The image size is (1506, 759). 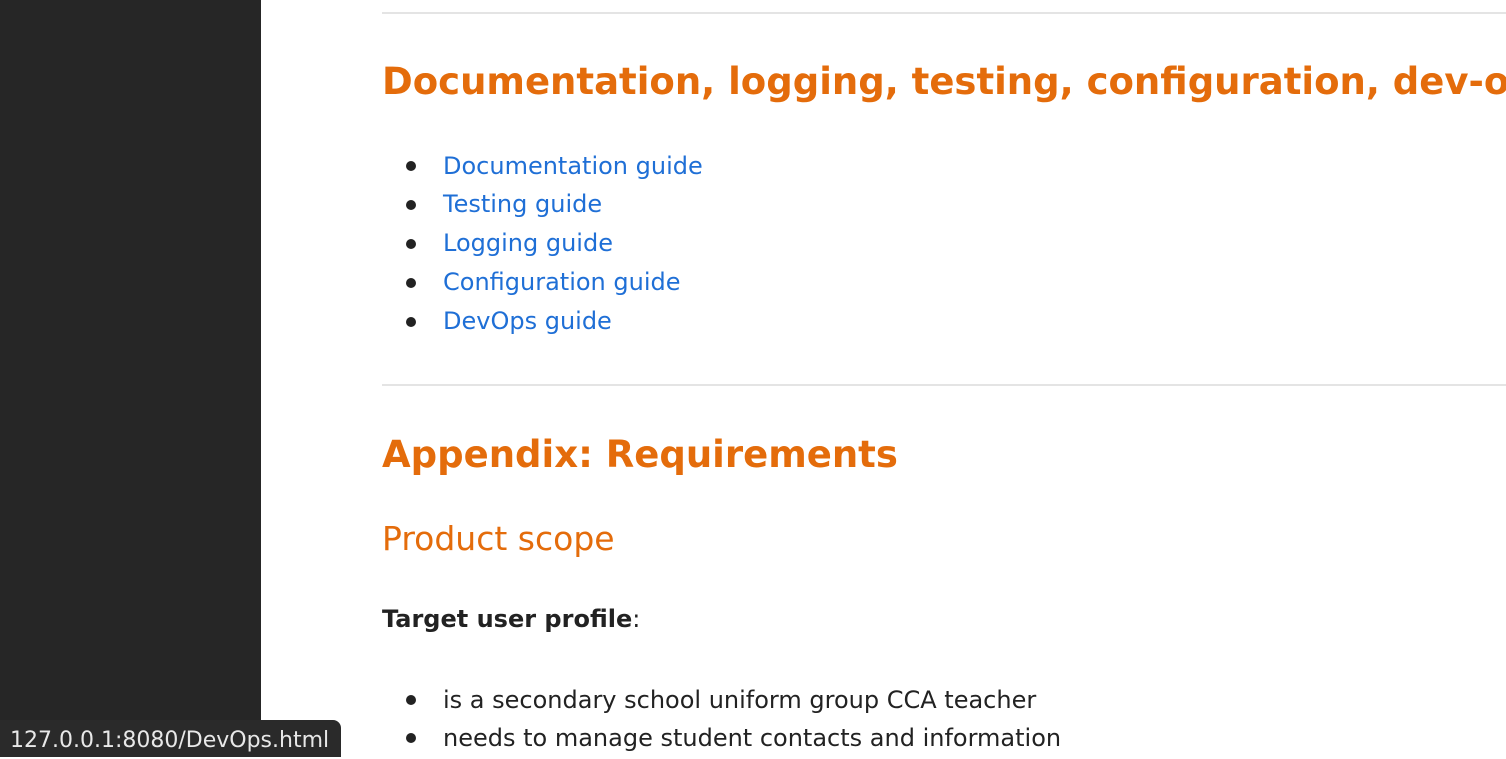 What do you see at coordinates (636, 619) in the screenshot?
I see `profile-label-colon: :` at bounding box center [636, 619].